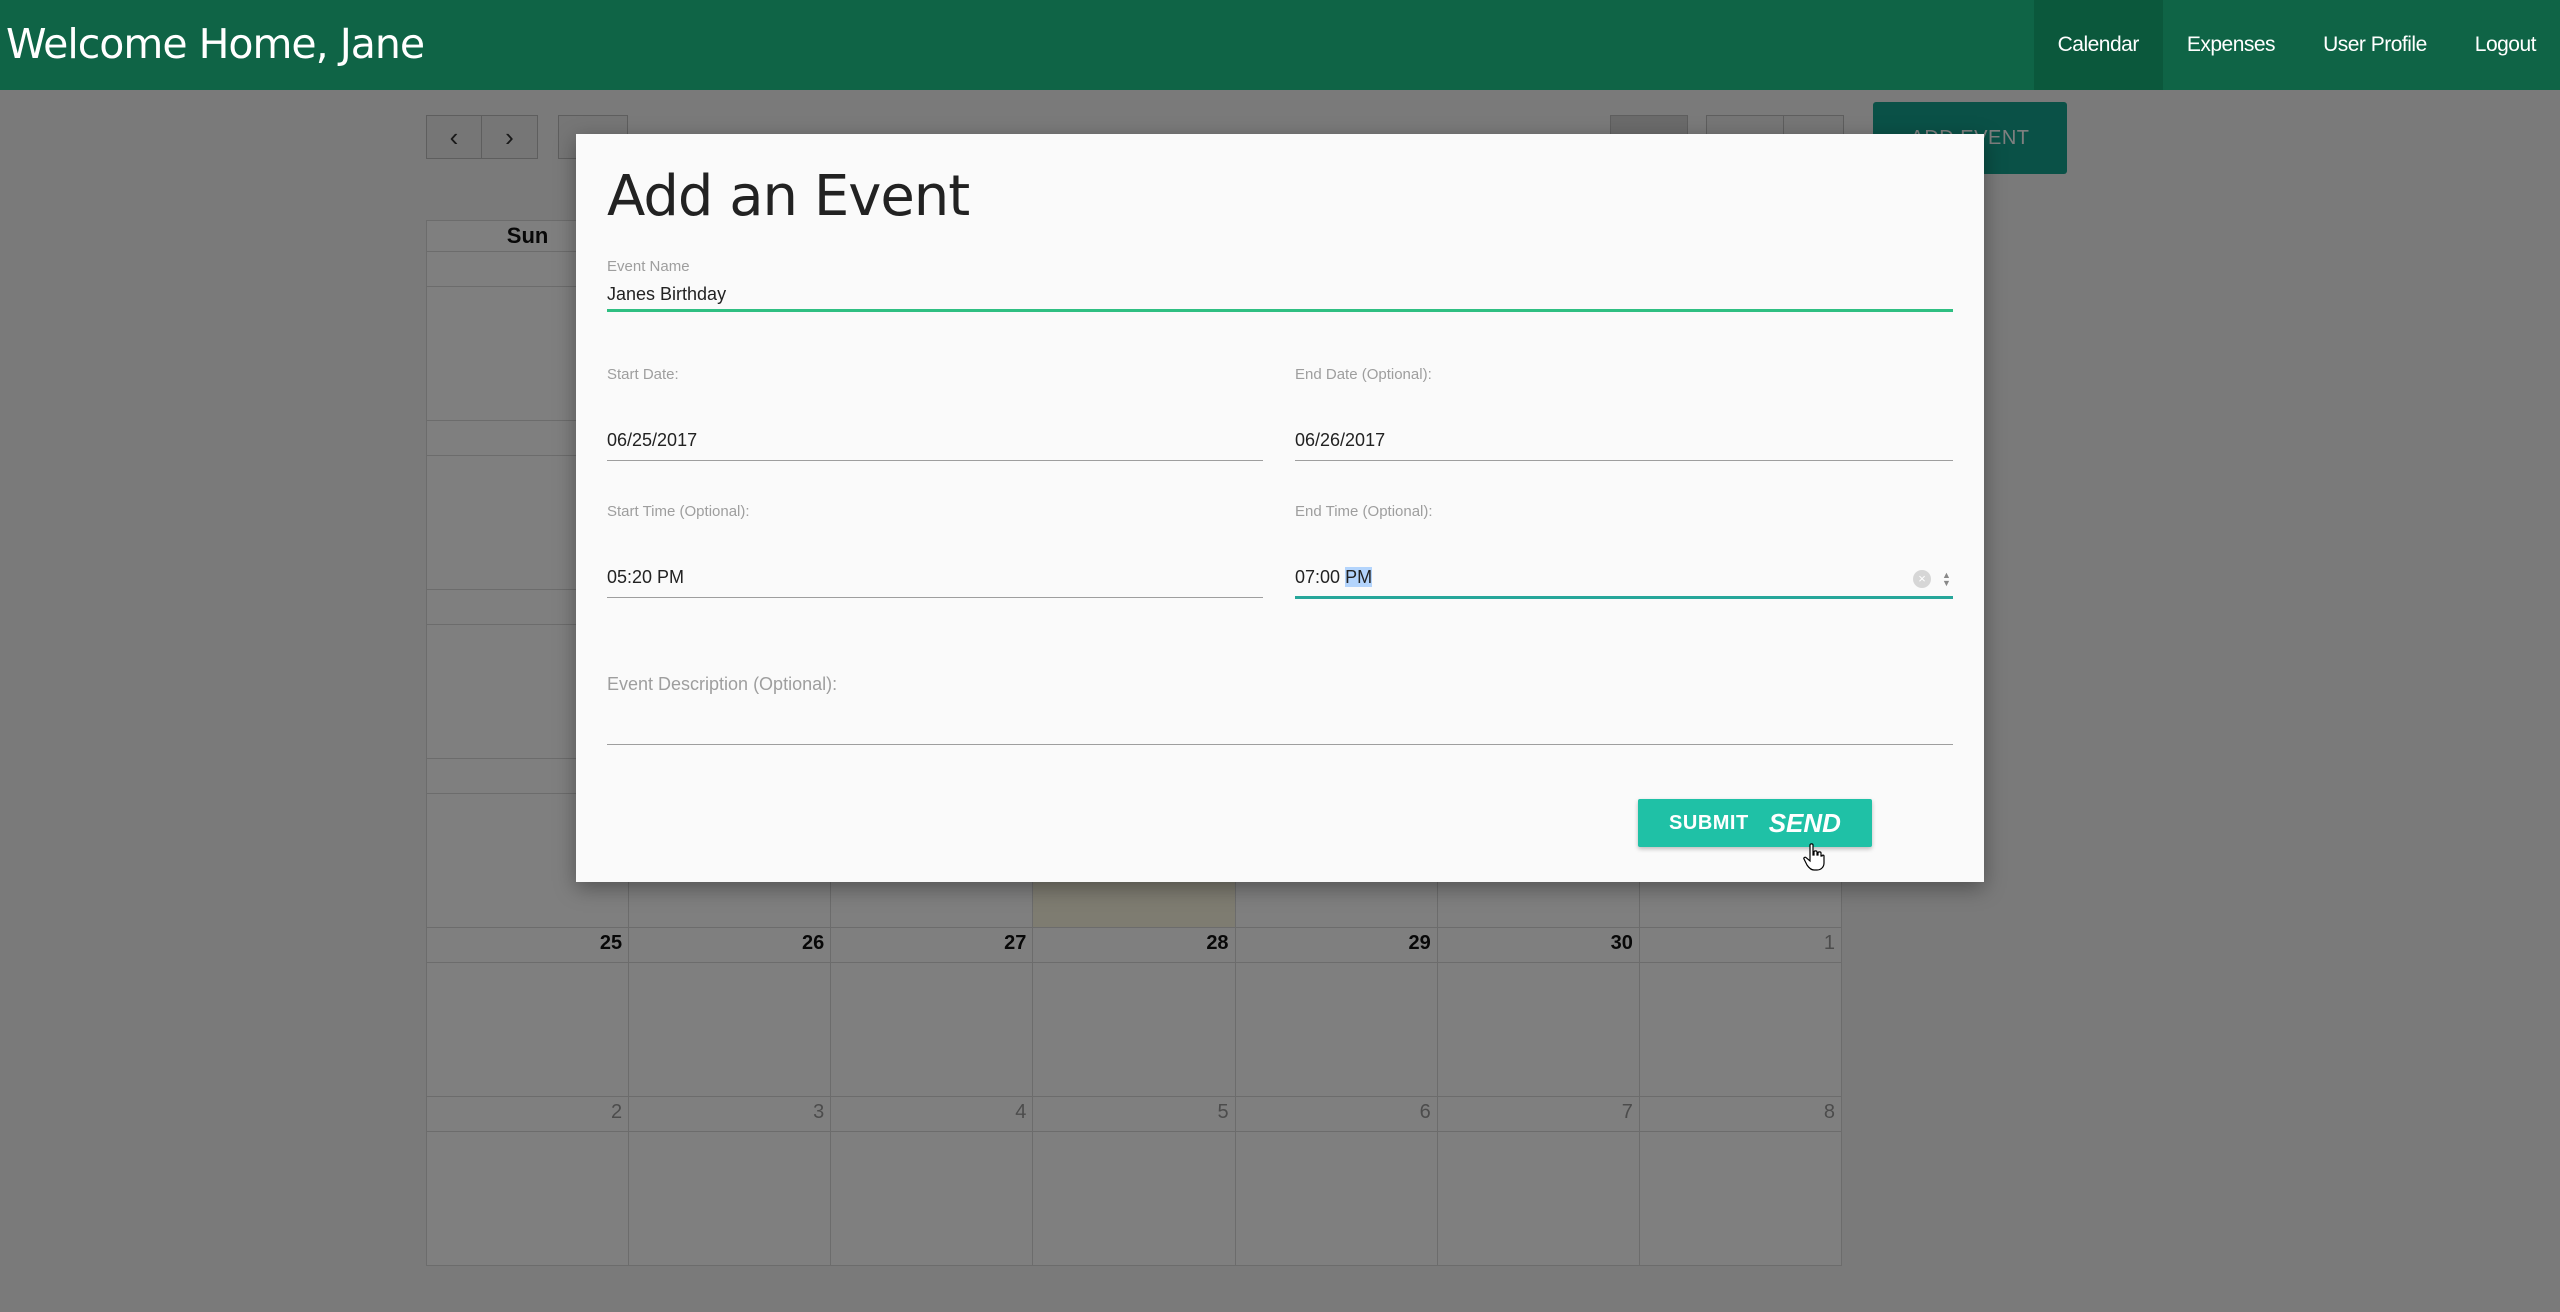 The width and height of the screenshot is (2560, 1312). Describe the element at coordinates (666, 294) in the screenshot. I see `event-name-input: Janes Birthday` at that location.